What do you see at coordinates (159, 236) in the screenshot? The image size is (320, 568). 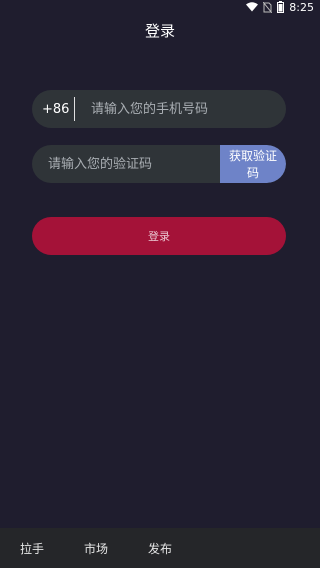 I see `login-button: 登录` at bounding box center [159, 236].